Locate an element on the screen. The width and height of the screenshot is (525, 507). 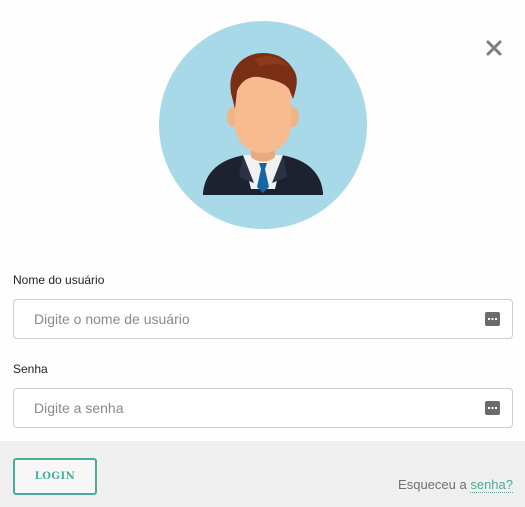
dialog-footer: LOGIN Esqueceu a senha? is located at coordinates (262, 474).